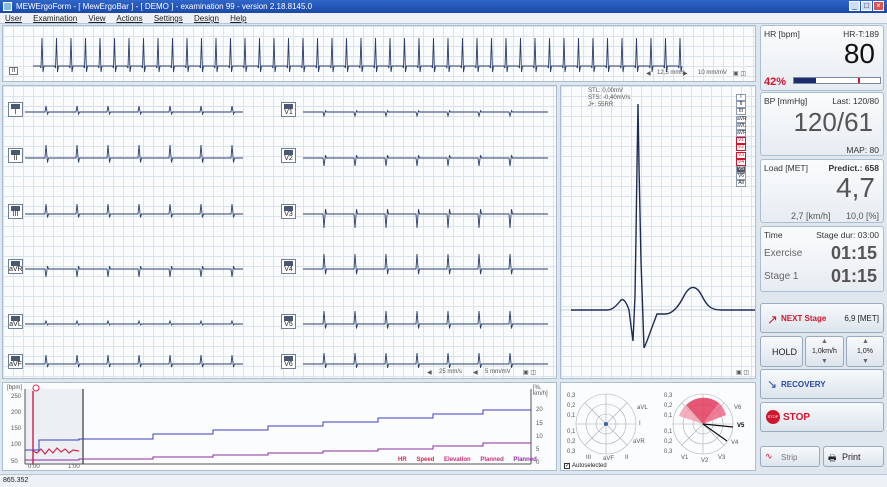 This screenshot has height=487, width=887. Describe the element at coordinates (288, 266) in the screenshot. I see `lead-button-v4: V4` at that location.